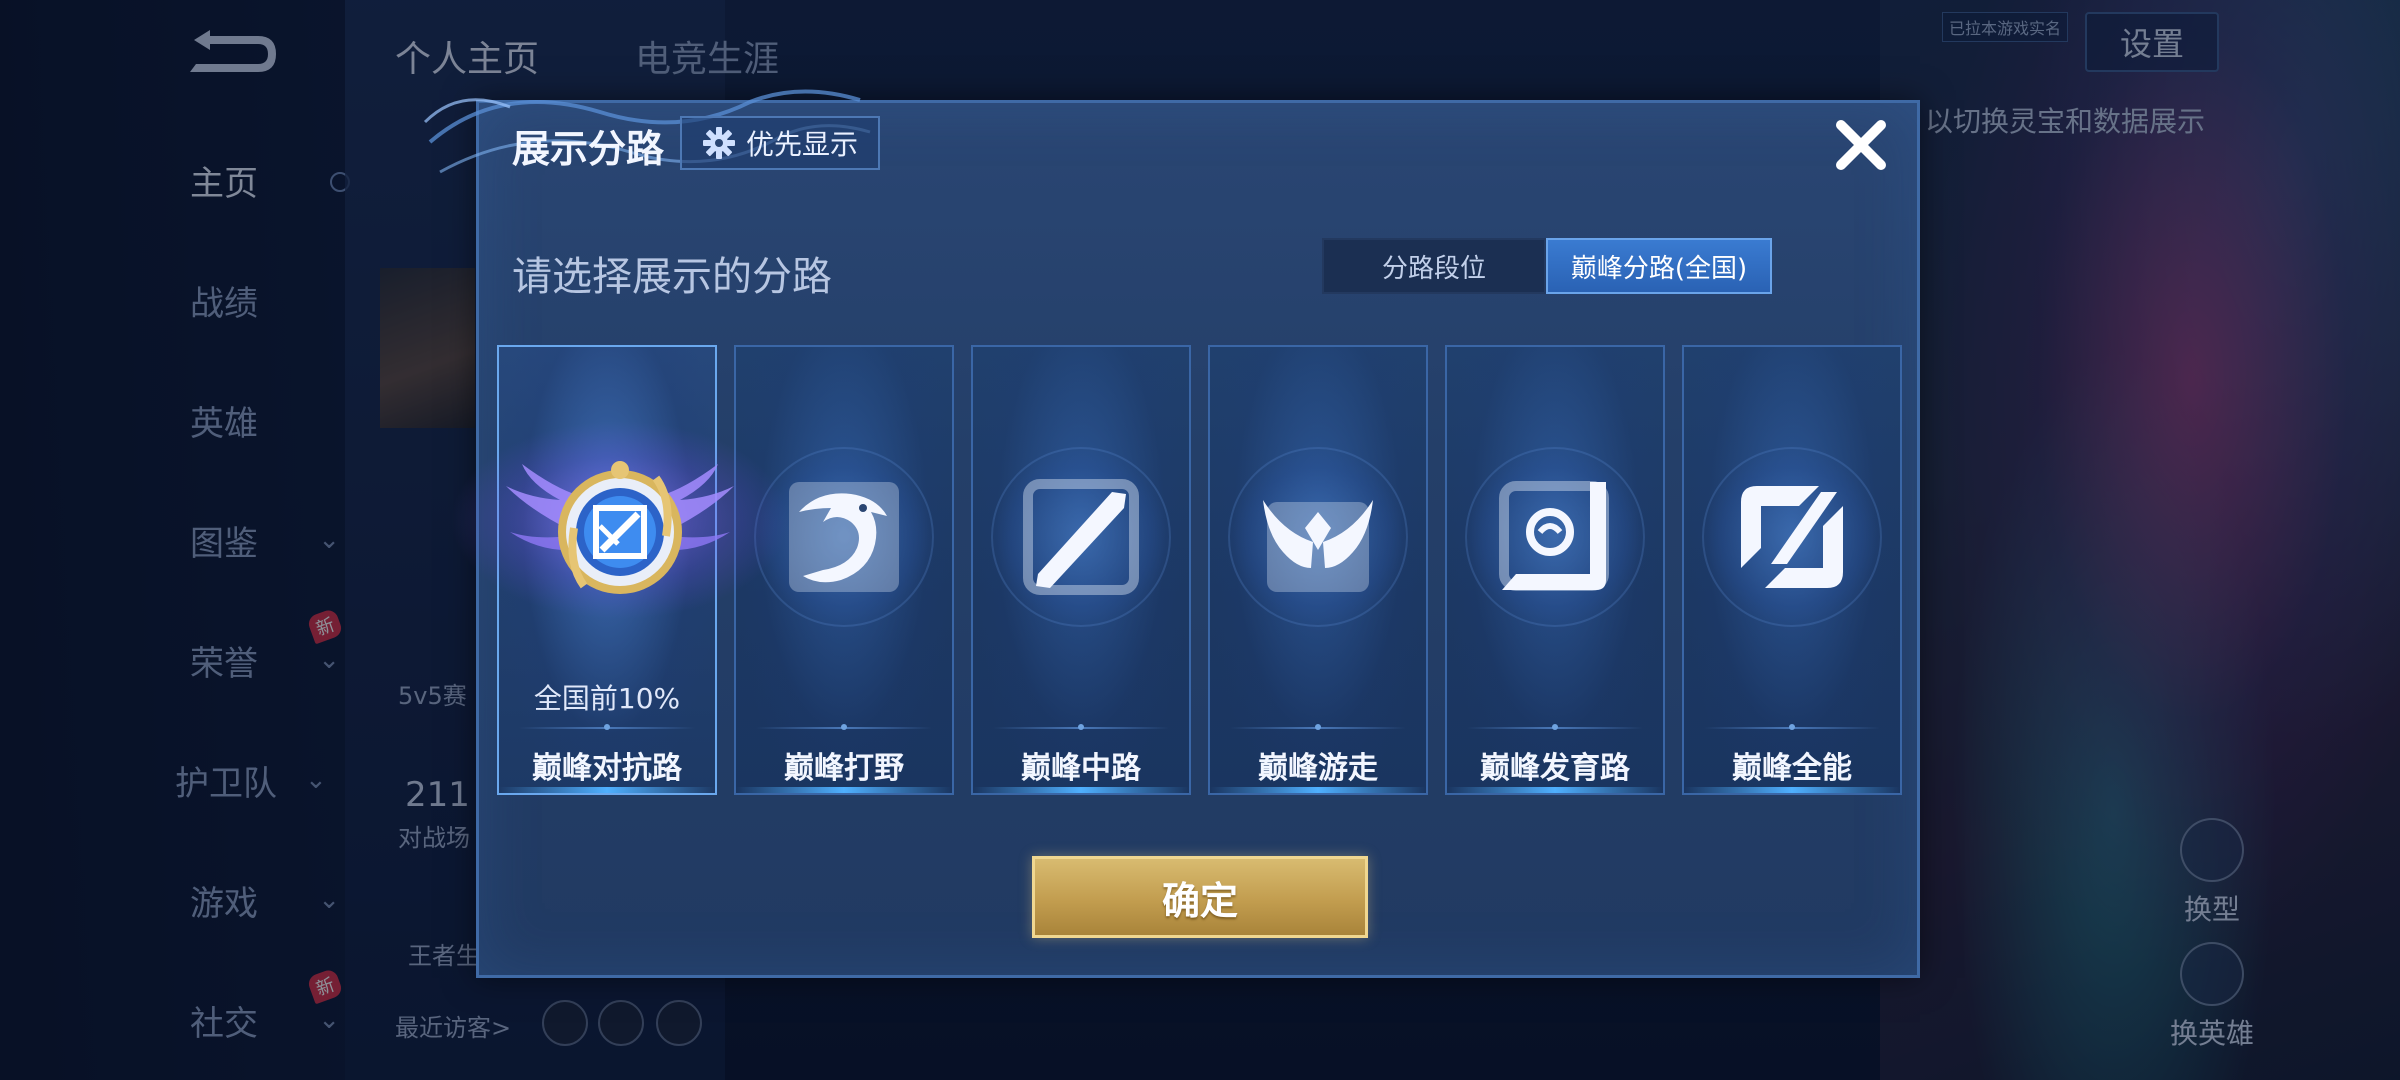  What do you see at coordinates (1555, 768) in the screenshot?
I see `role-name: 巅峰发育路` at bounding box center [1555, 768].